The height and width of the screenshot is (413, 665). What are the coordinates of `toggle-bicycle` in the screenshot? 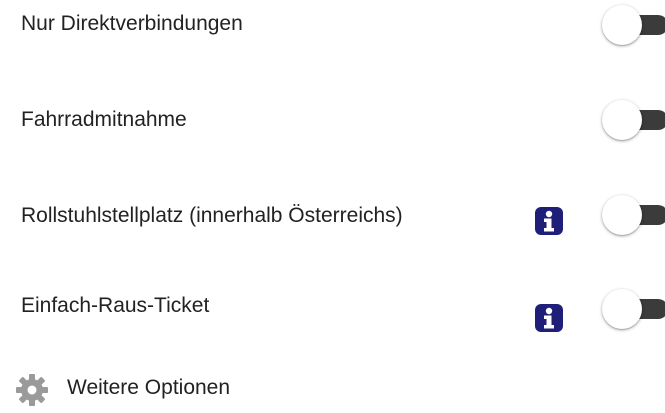 It's located at (633, 120).